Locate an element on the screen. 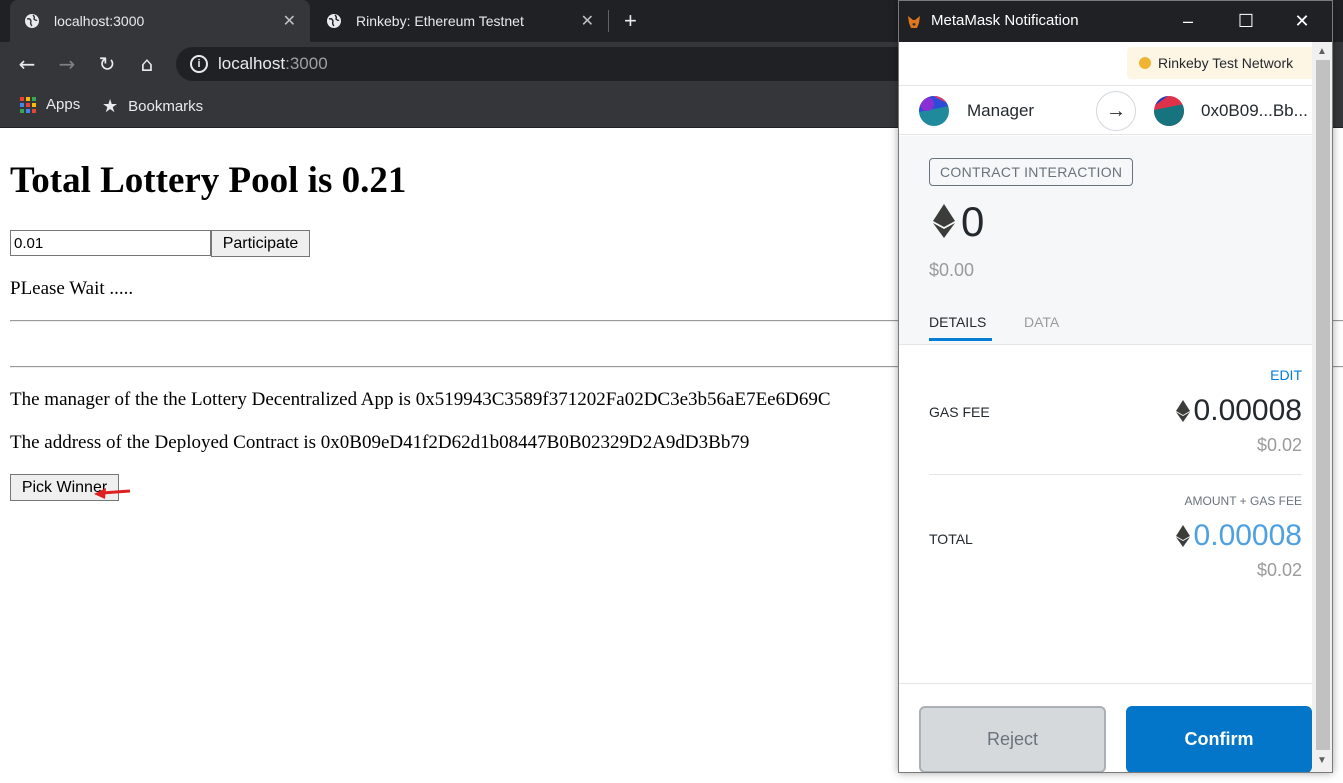  bookmark-bookmarks: ★ Bookmarks is located at coordinates (152, 106).